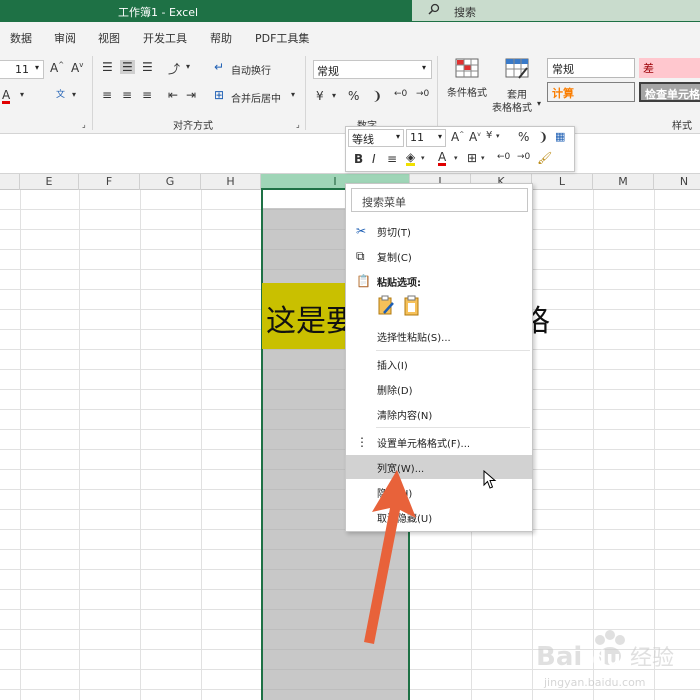  What do you see at coordinates (544, 158) in the screenshot?
I see `format-painter-icon: 🖌` at bounding box center [544, 158].